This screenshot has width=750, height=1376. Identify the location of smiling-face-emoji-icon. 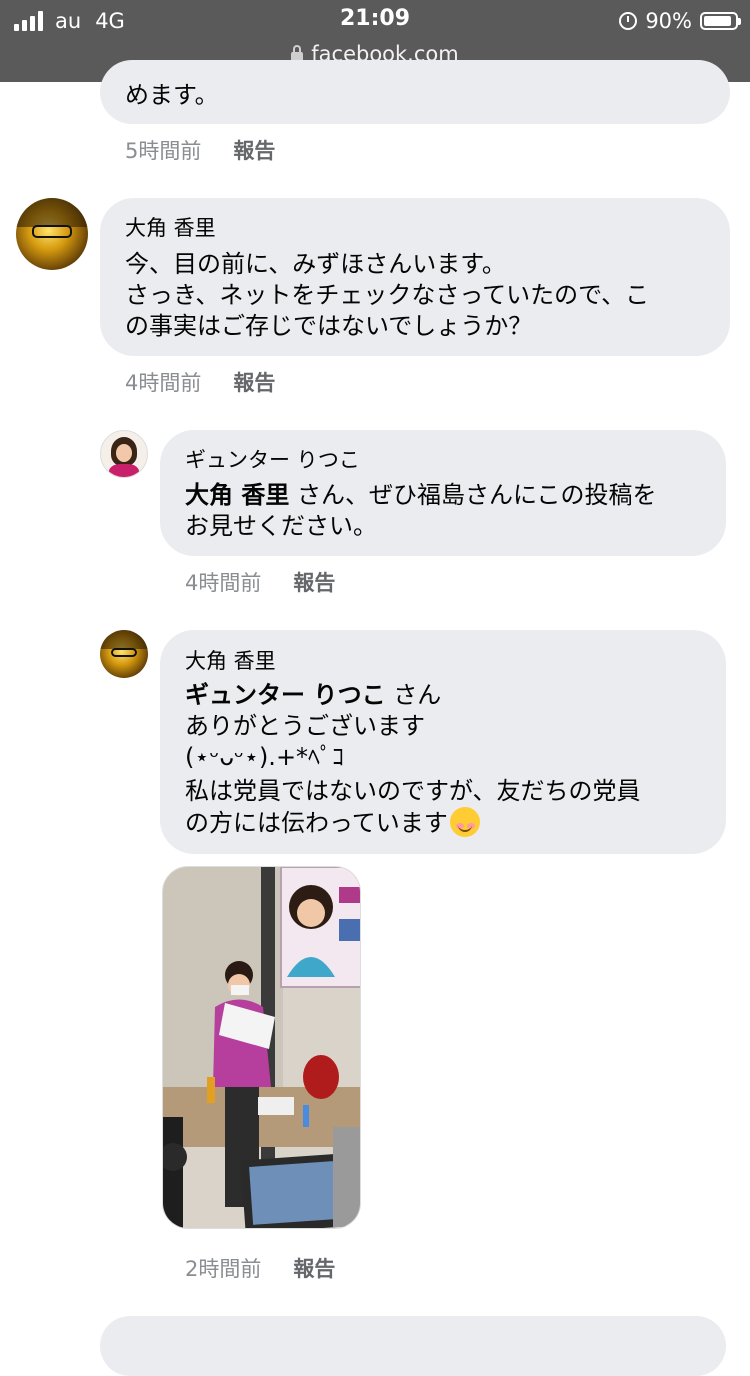
(464, 822).